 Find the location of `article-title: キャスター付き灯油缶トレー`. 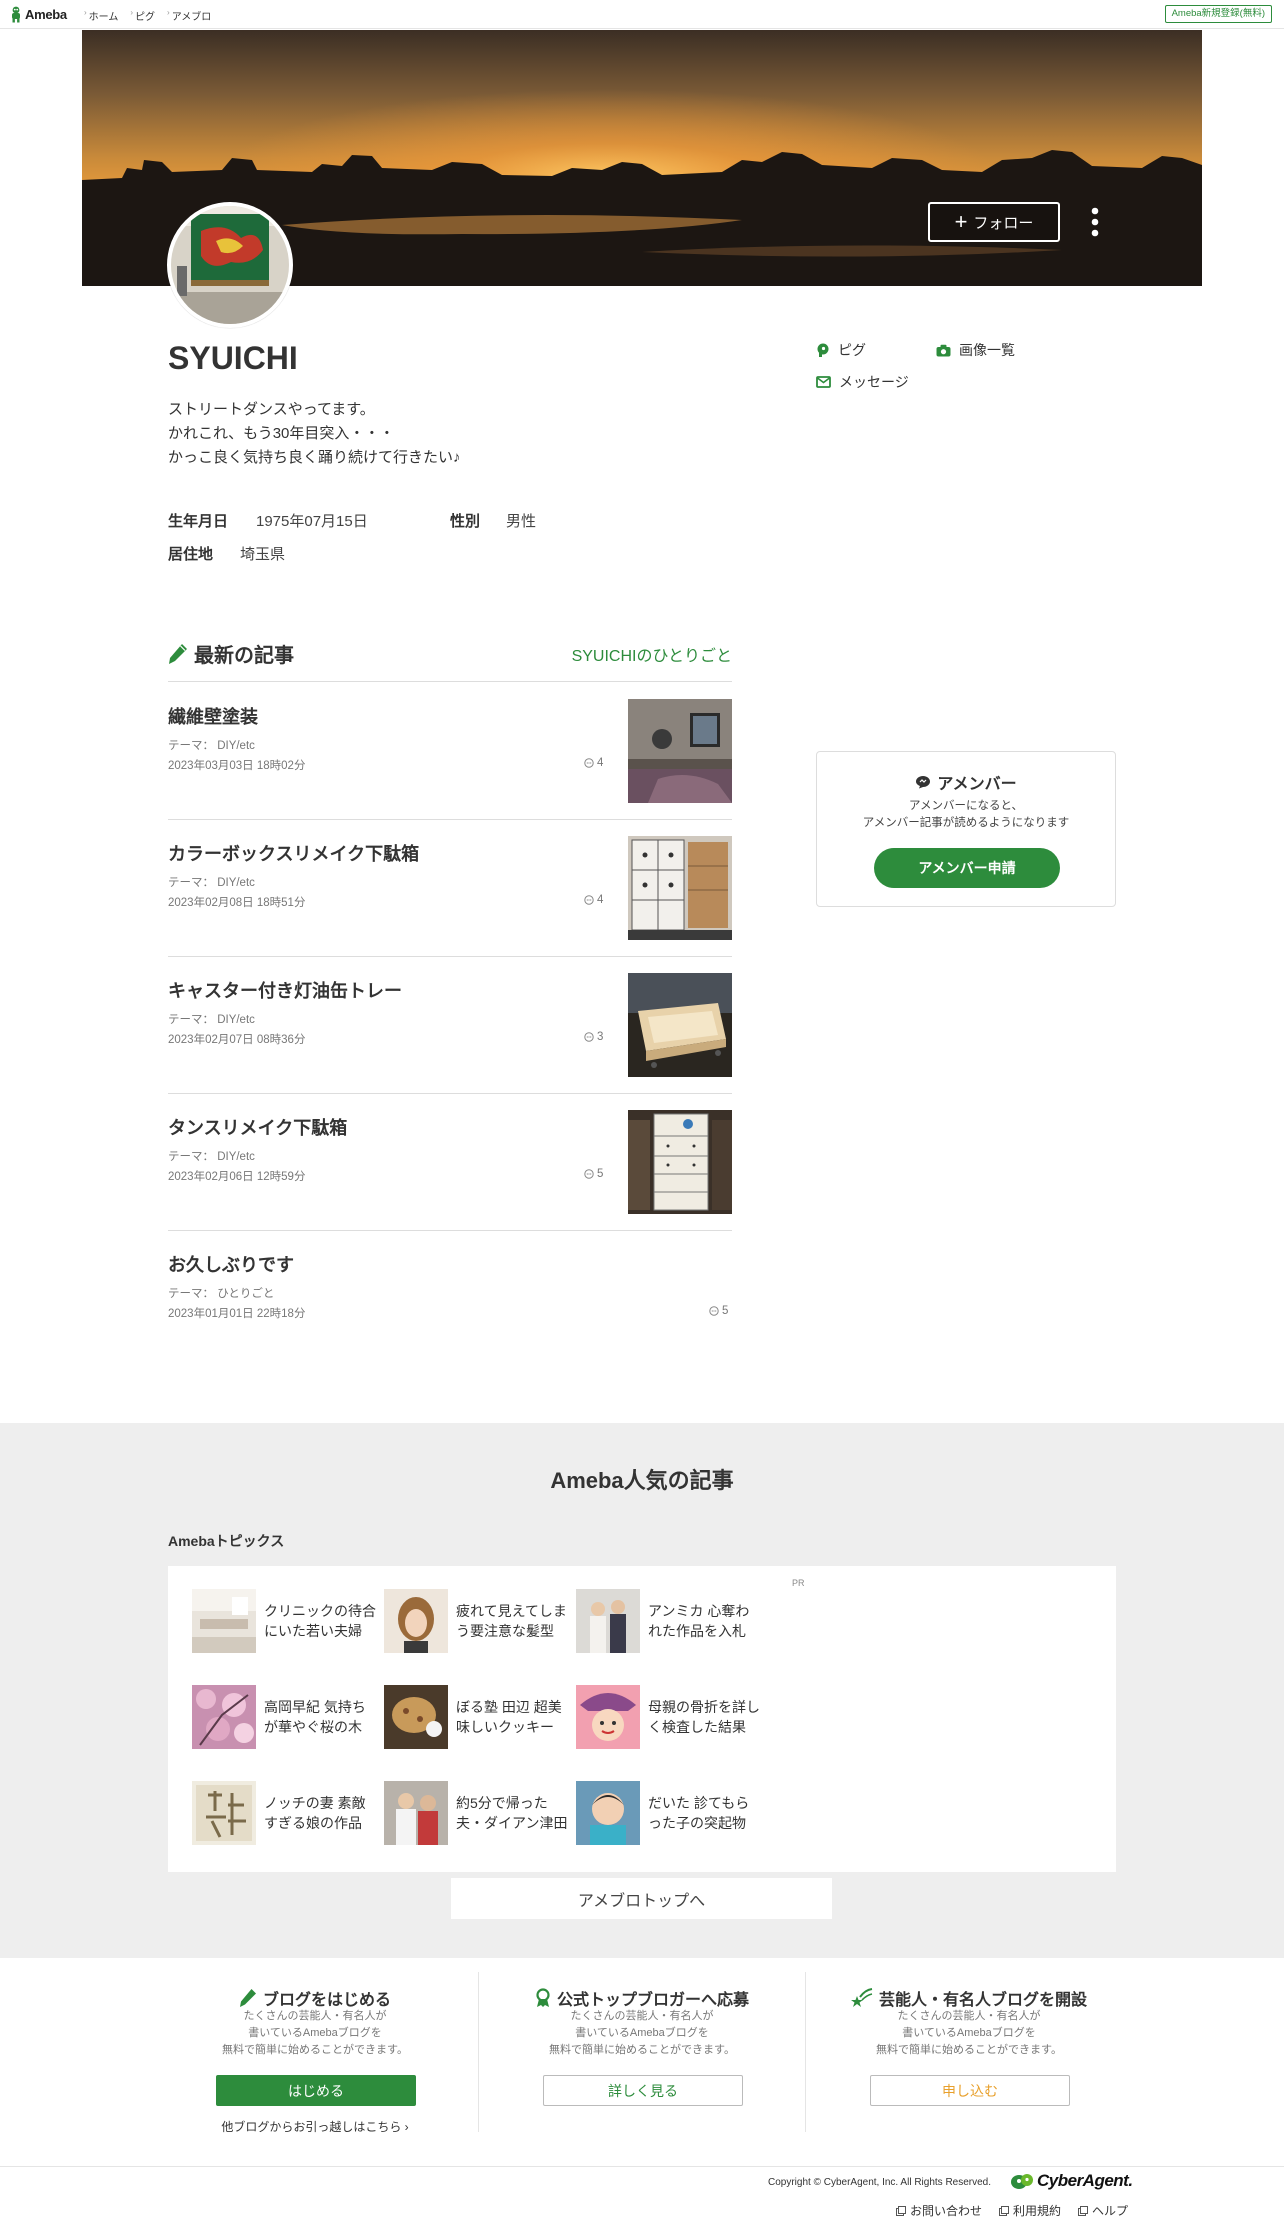

article-title: キャスター付き灯油缶トレー is located at coordinates (285, 990).